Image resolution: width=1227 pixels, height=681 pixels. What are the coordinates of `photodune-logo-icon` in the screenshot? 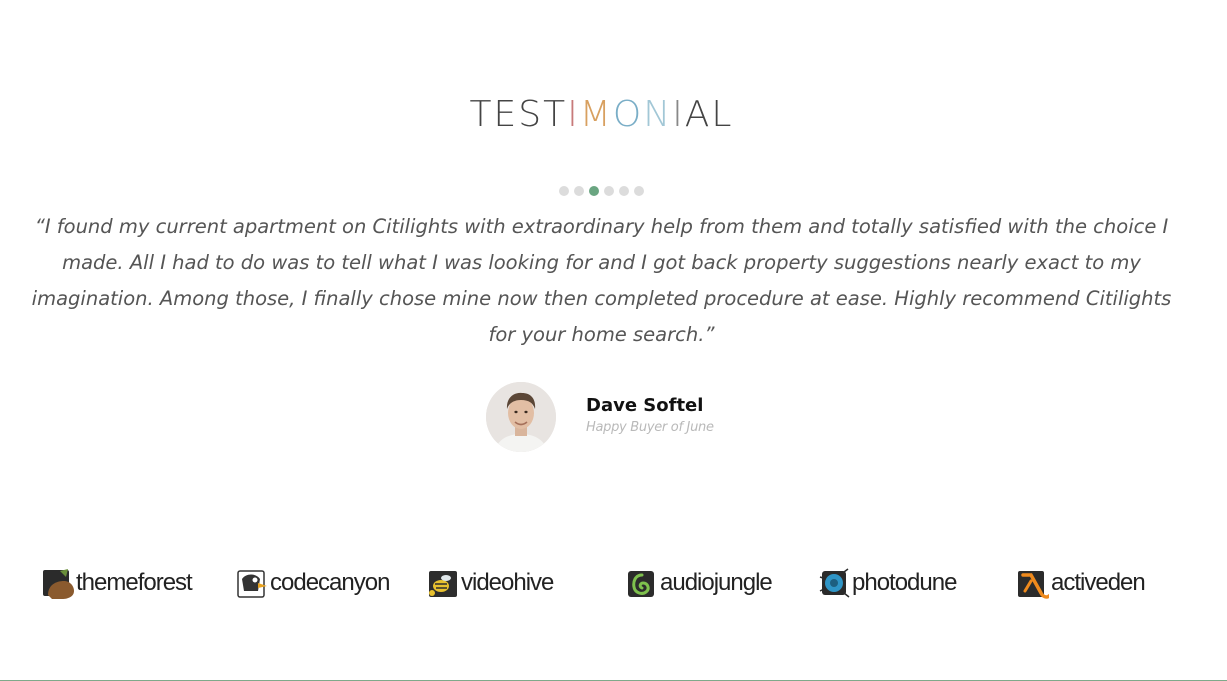 It's located at (834, 583).